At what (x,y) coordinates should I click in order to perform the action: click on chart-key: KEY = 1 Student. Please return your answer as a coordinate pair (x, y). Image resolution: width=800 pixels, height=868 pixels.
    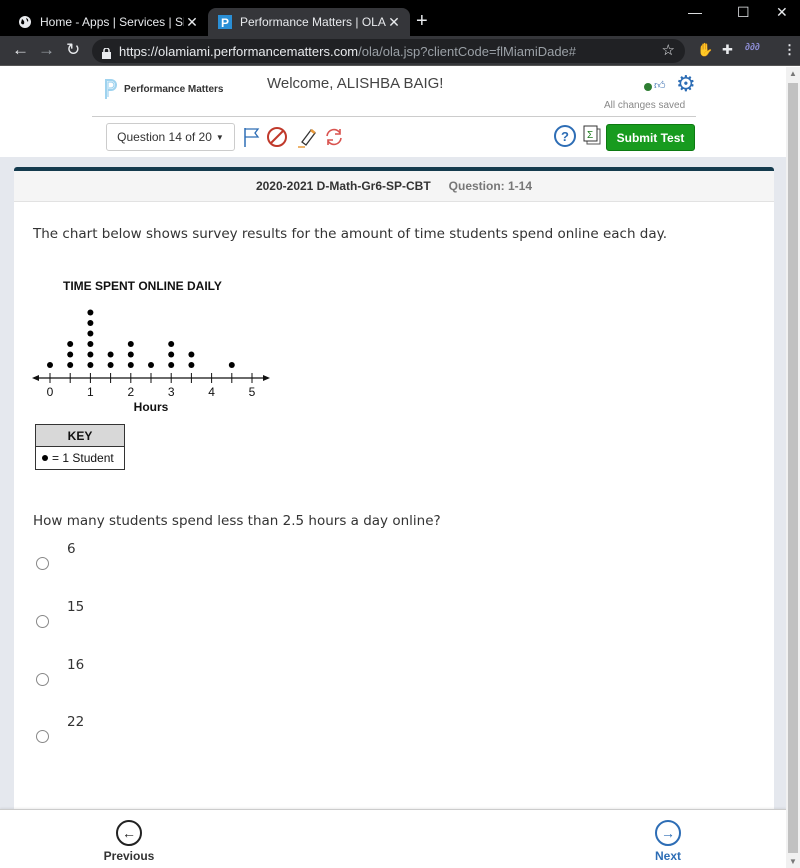
    Looking at the image, I should click on (80, 447).